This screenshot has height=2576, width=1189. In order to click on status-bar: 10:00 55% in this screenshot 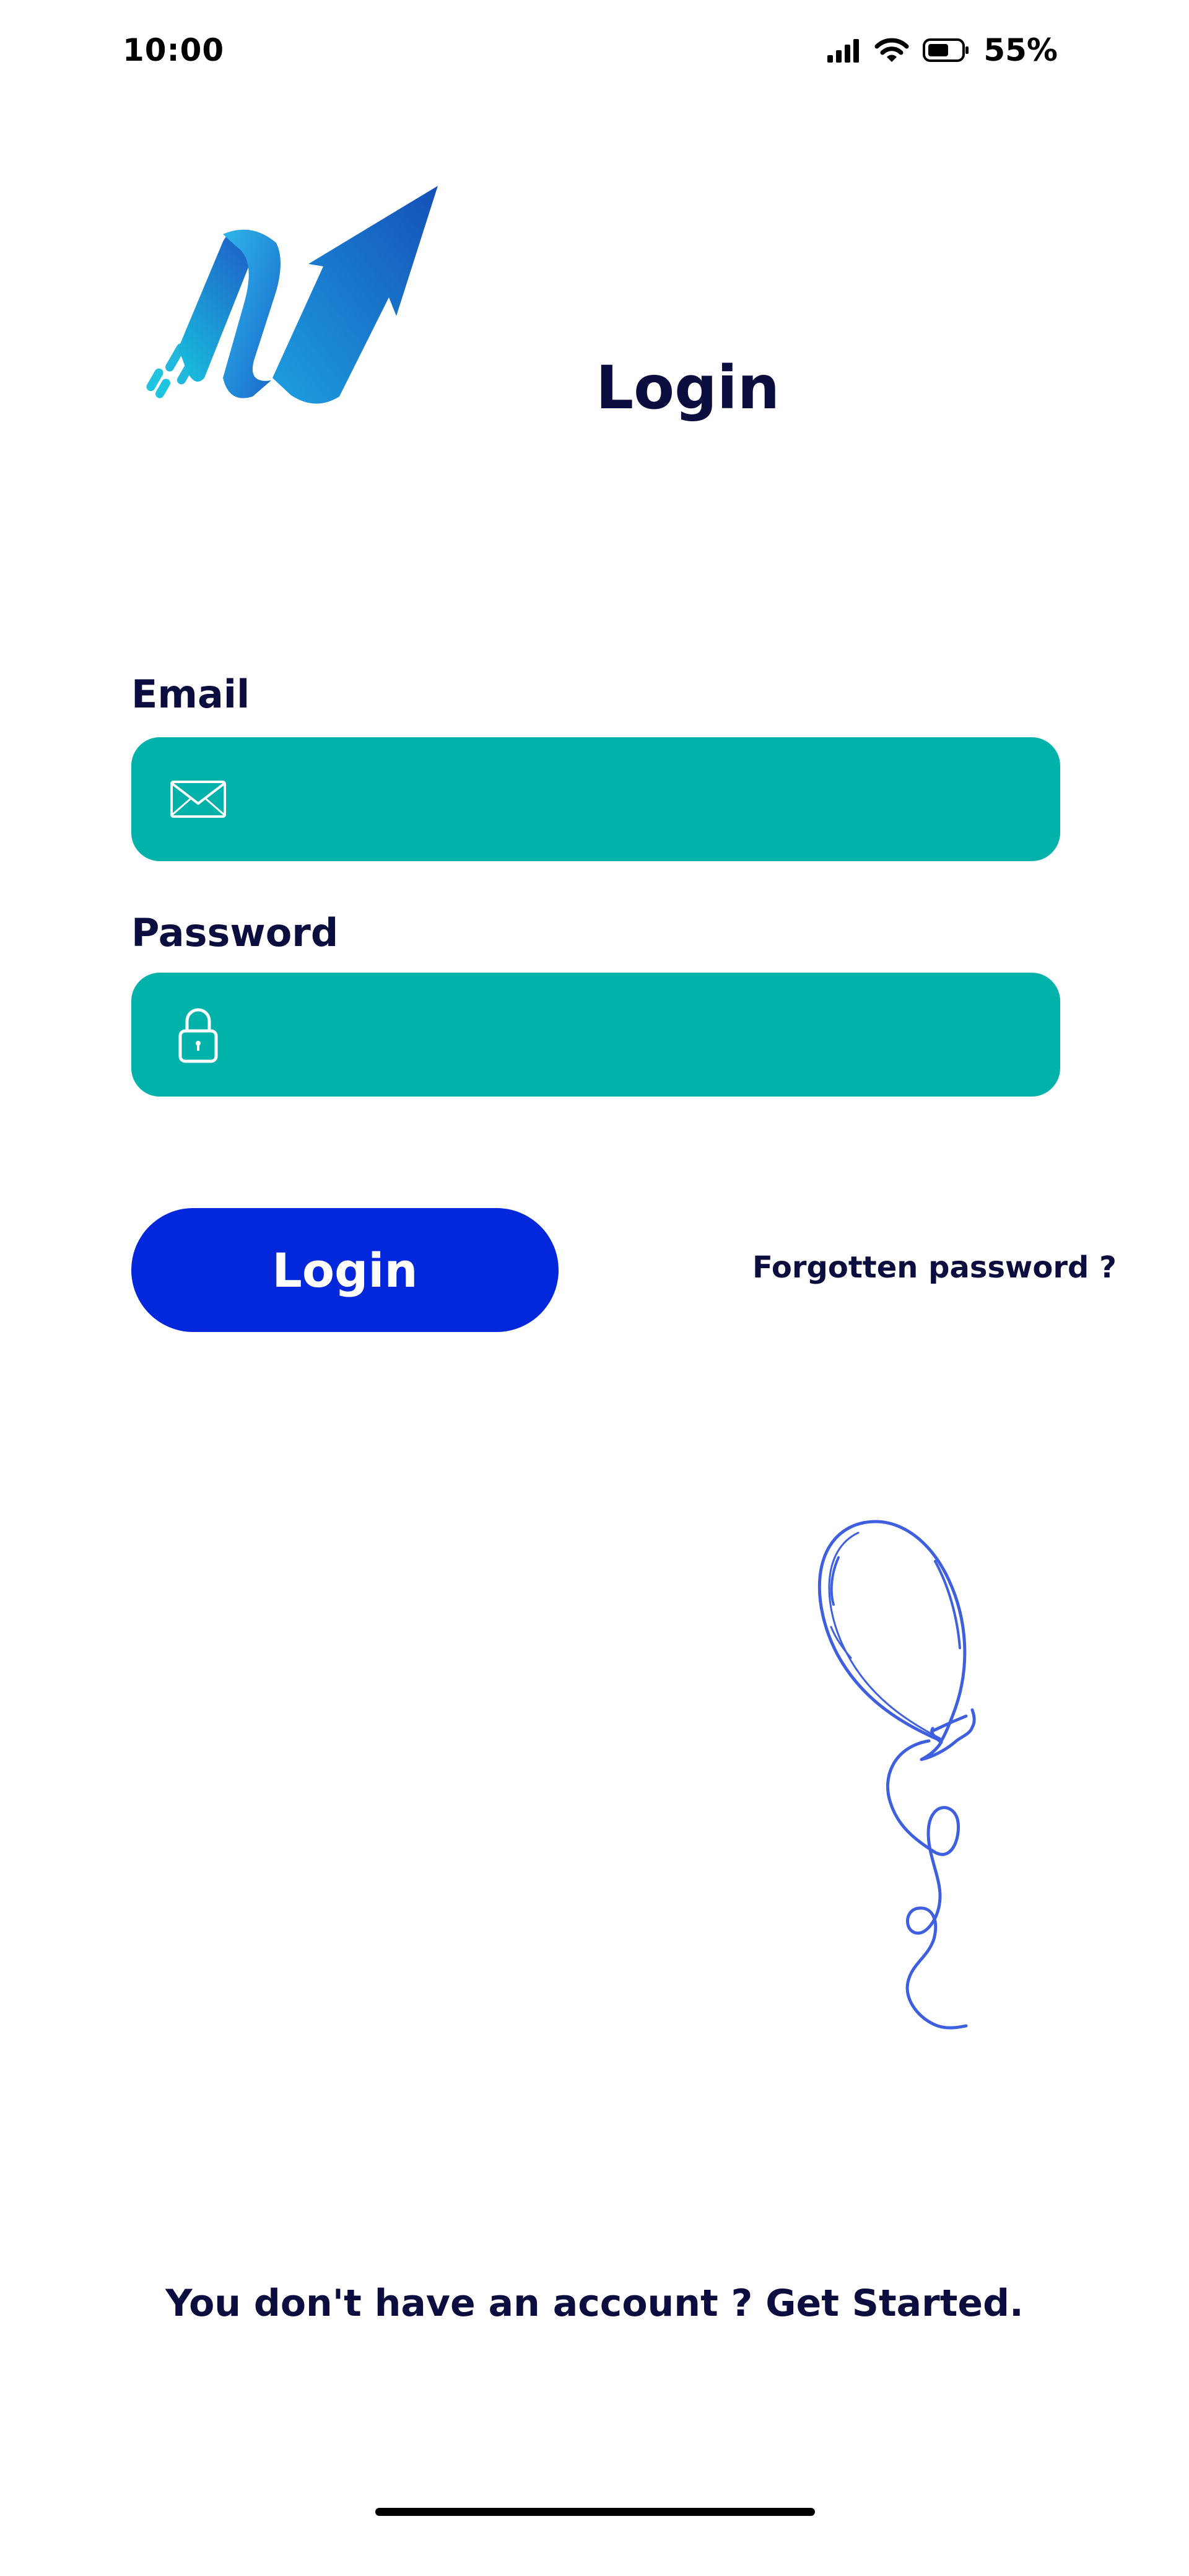, I will do `click(594, 52)`.